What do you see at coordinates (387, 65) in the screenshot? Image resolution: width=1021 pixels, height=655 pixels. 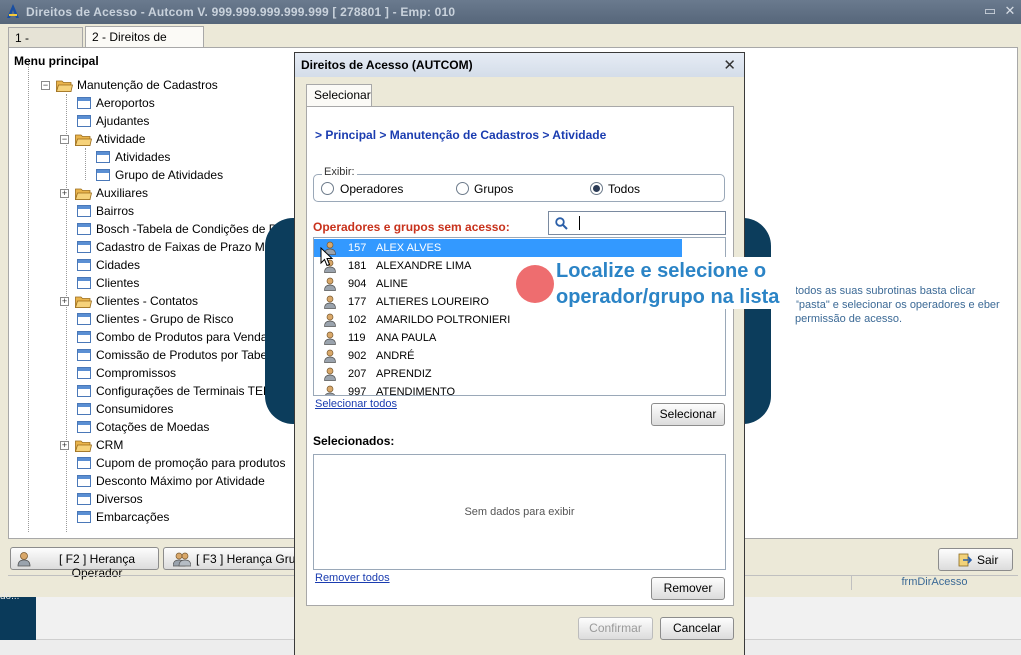 I see `dialog-title: Direitos de Acesso (AUTCOM)` at bounding box center [387, 65].